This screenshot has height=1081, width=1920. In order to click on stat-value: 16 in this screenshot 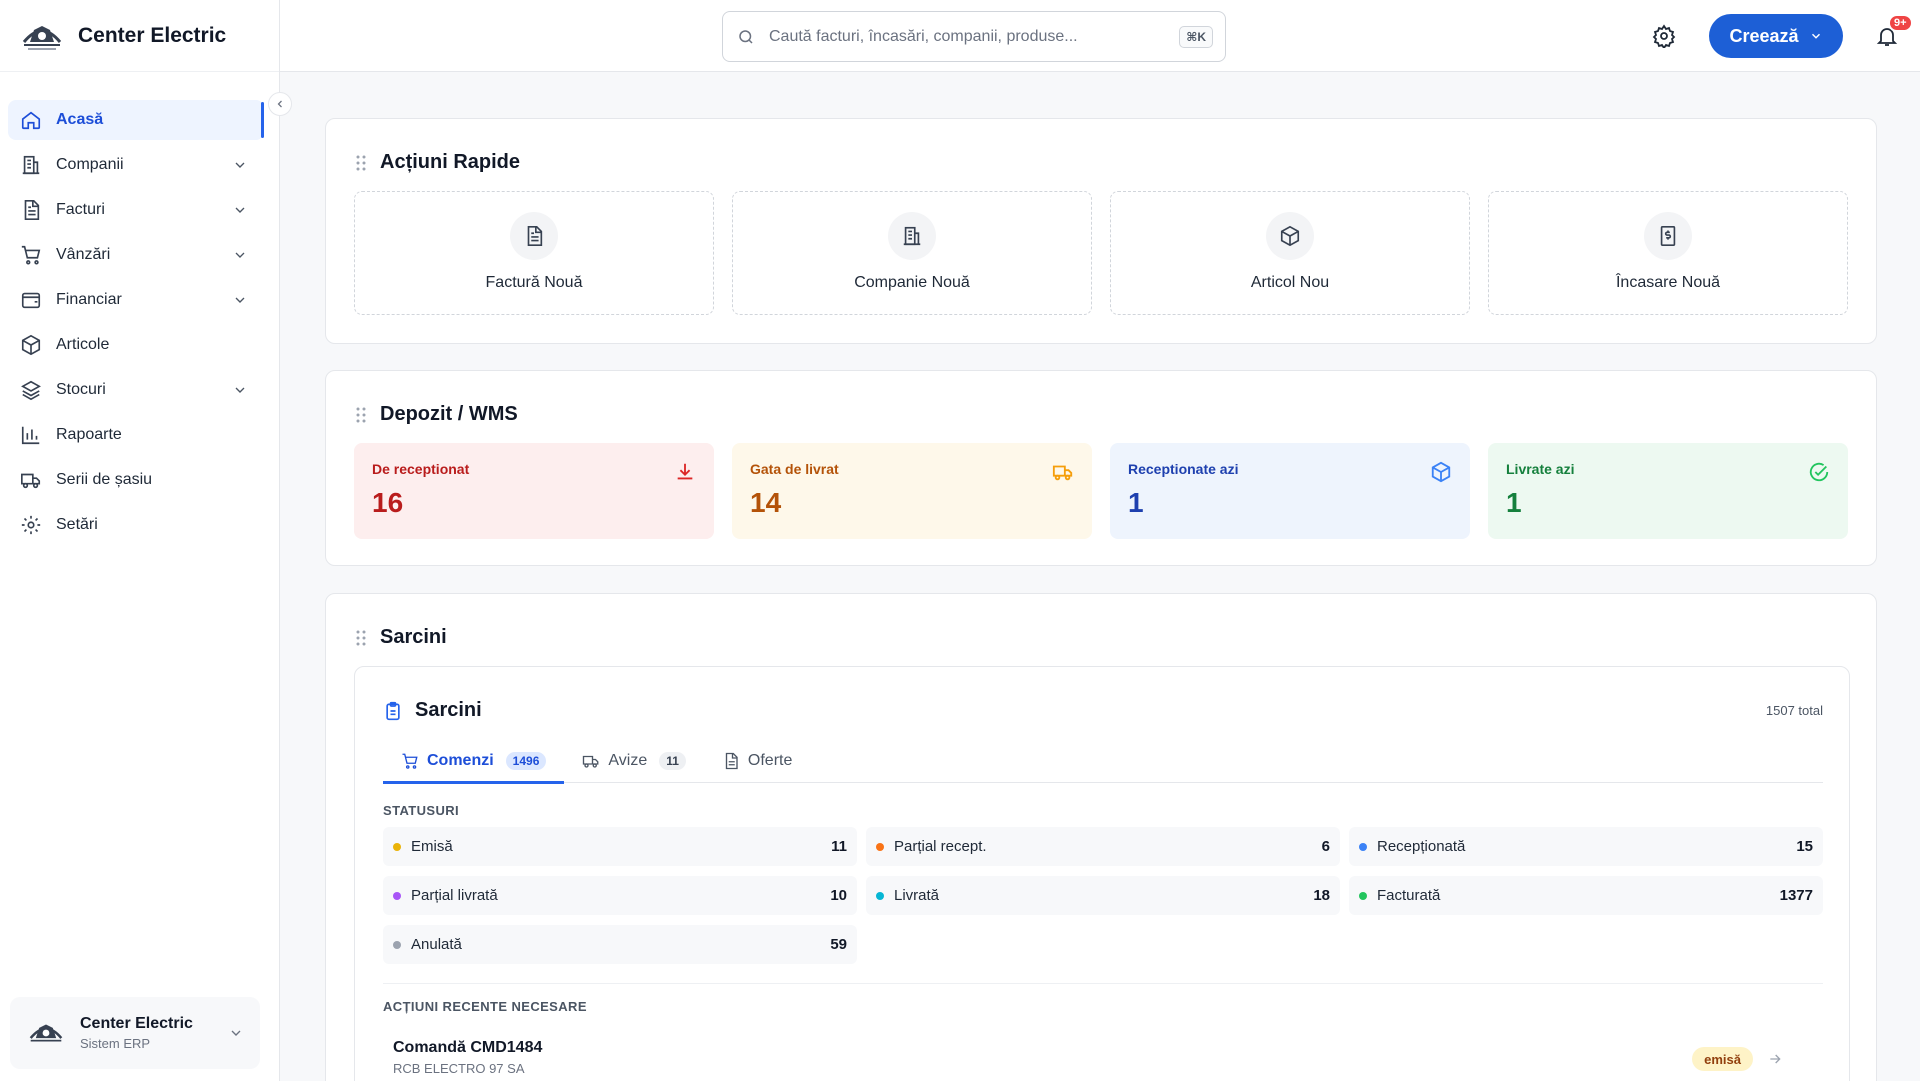, I will do `click(388, 502)`.